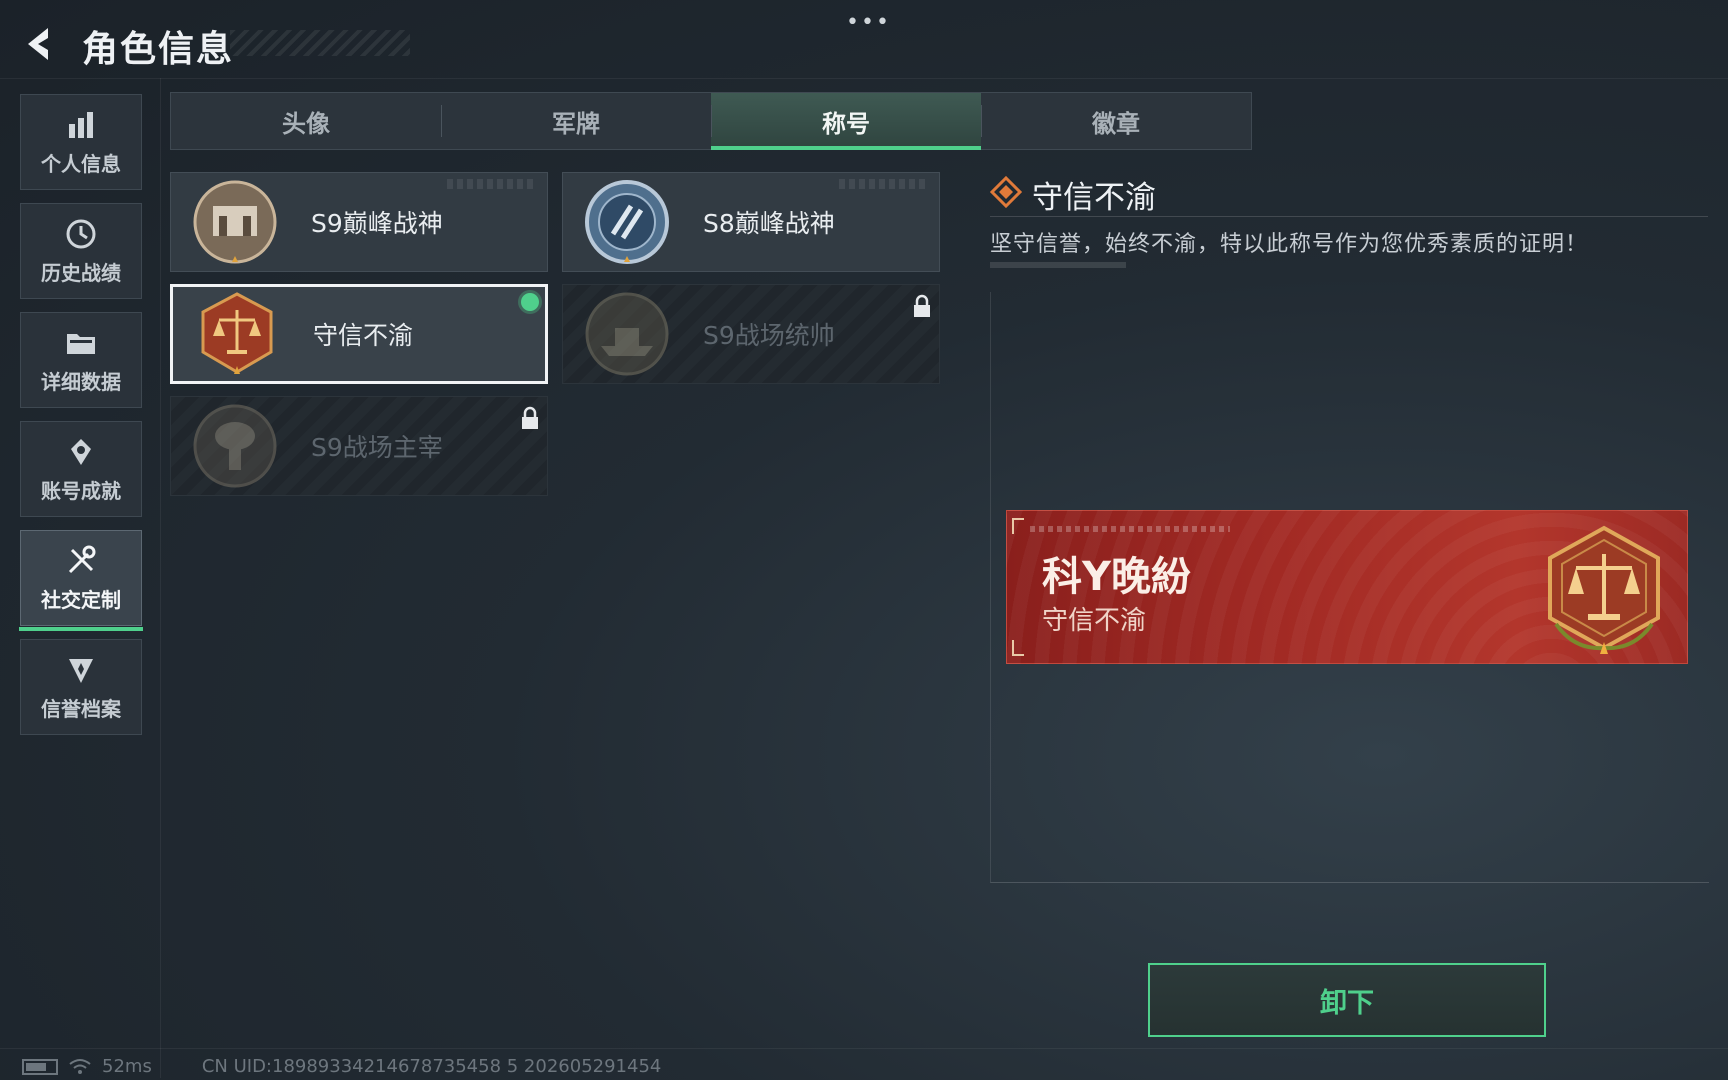 The width and height of the screenshot is (1728, 1080). I want to click on sidebar-item-detailed-data: 详细数据, so click(81, 360).